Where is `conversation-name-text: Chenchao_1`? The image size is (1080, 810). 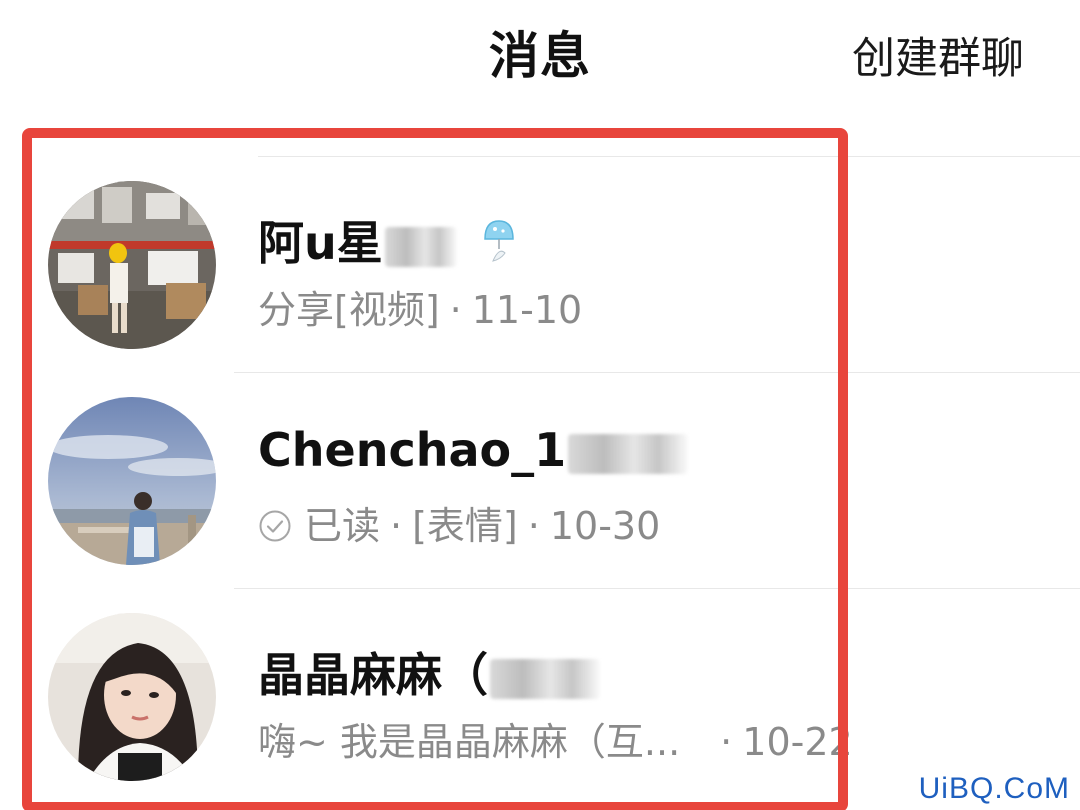
conversation-name-text: Chenchao_1 is located at coordinates (412, 450).